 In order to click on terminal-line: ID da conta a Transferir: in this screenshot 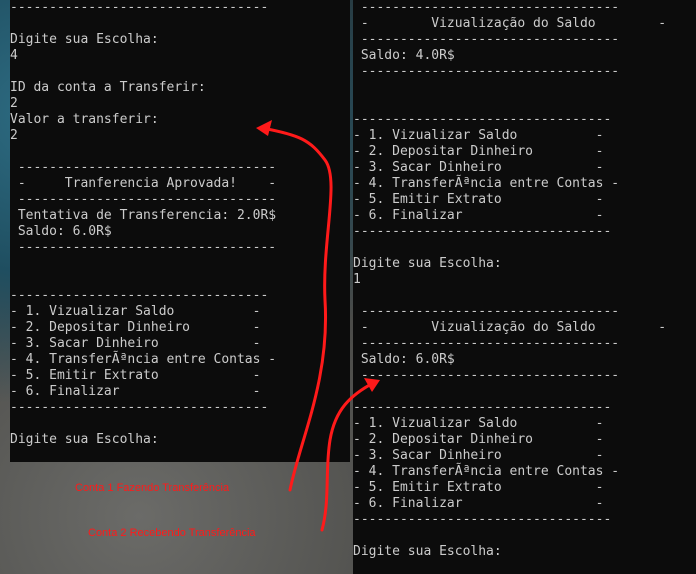, I will do `click(108, 87)`.